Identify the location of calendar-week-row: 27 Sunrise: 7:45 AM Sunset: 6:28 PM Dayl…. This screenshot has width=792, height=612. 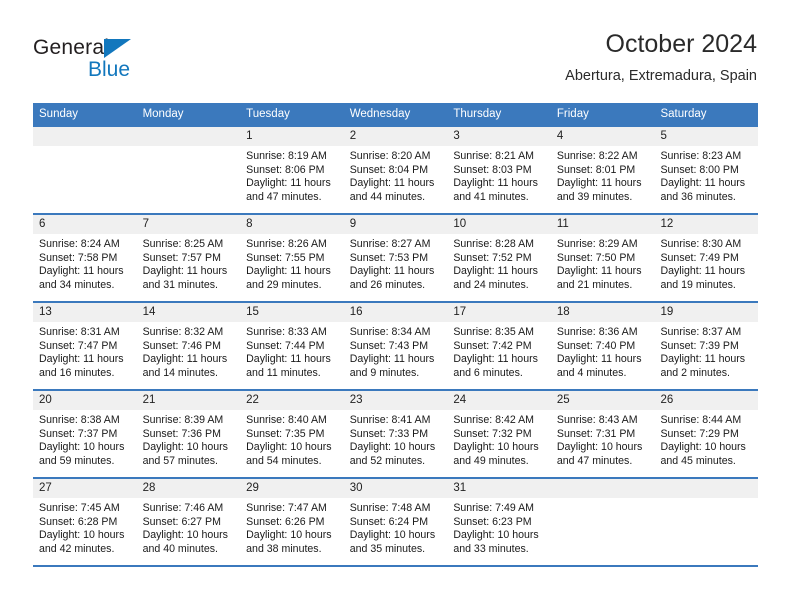
(396, 521).